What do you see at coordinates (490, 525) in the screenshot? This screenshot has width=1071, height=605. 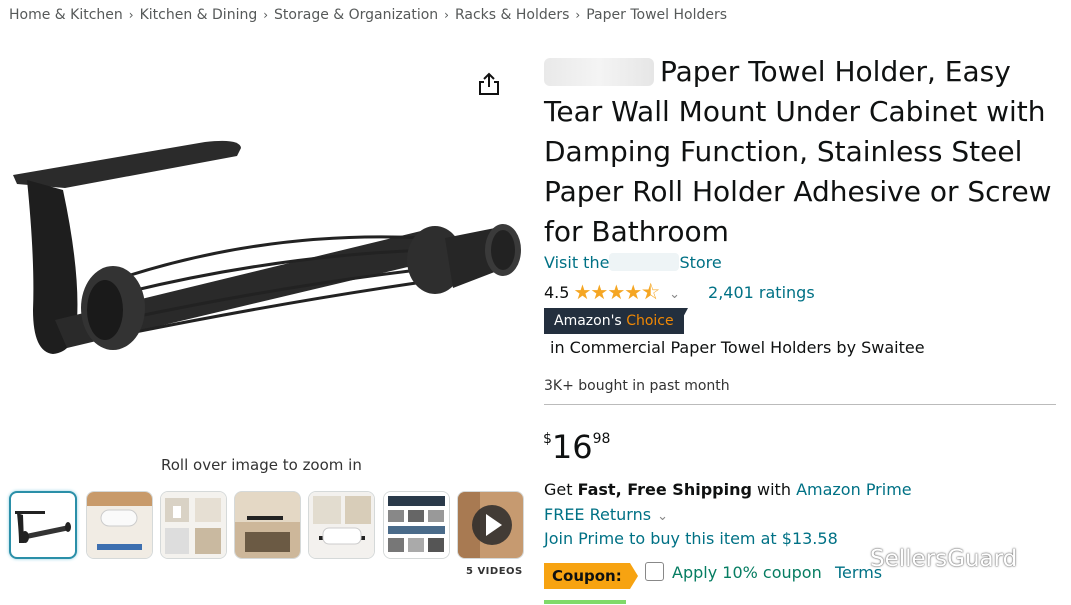 I see `video-thumbnail` at bounding box center [490, 525].